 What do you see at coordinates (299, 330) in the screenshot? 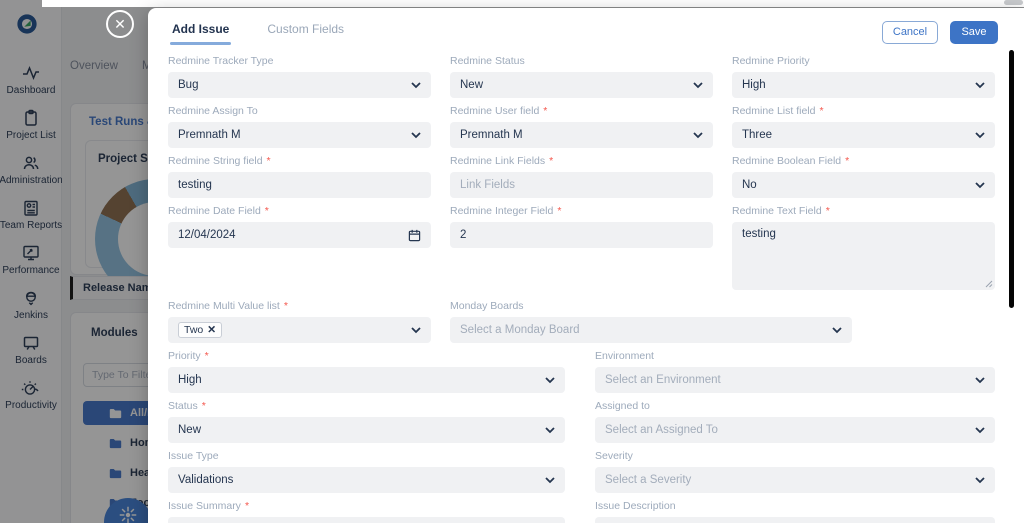
I see `redmine-multi-value-select: Two ✕` at bounding box center [299, 330].